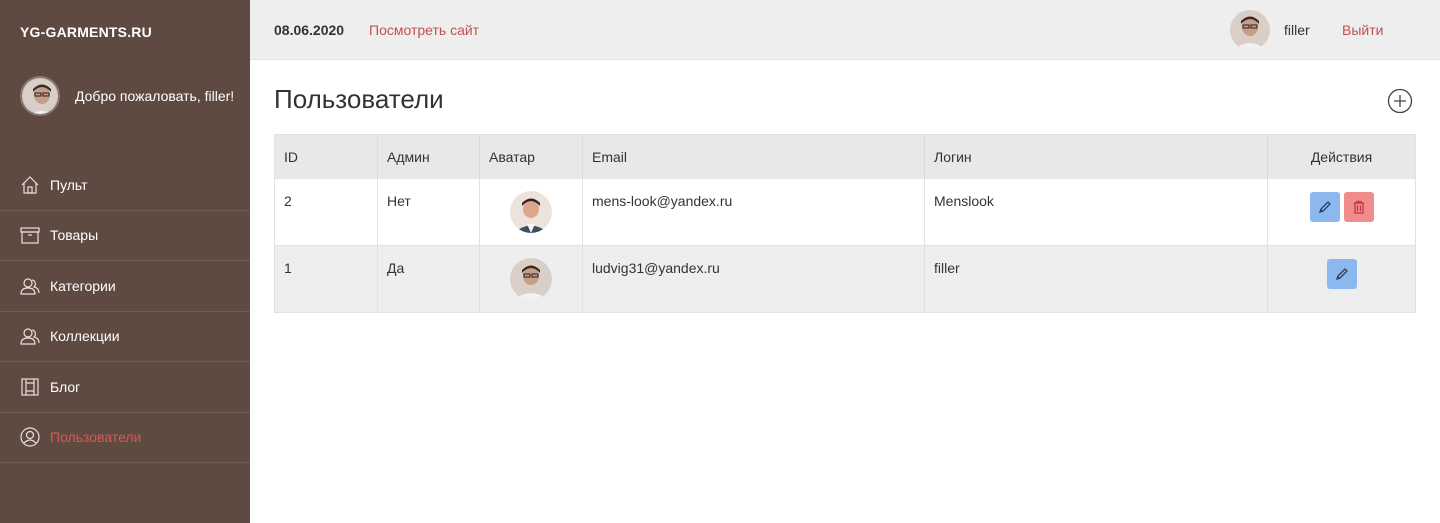  I want to click on user-name: filler, so click(1297, 30).